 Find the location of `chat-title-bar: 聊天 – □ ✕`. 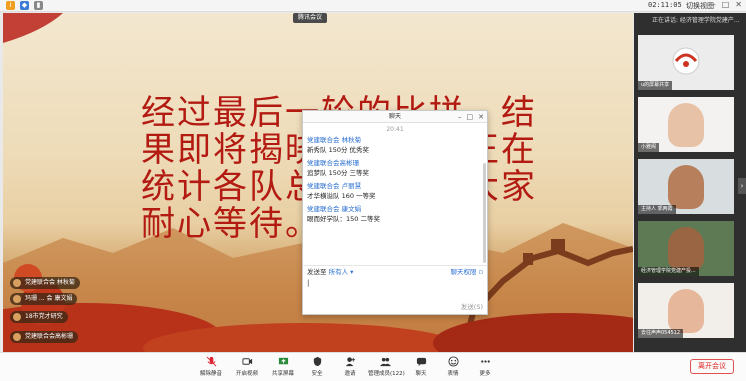

chat-title-bar: 聊天 – □ ✕ is located at coordinates (395, 117).